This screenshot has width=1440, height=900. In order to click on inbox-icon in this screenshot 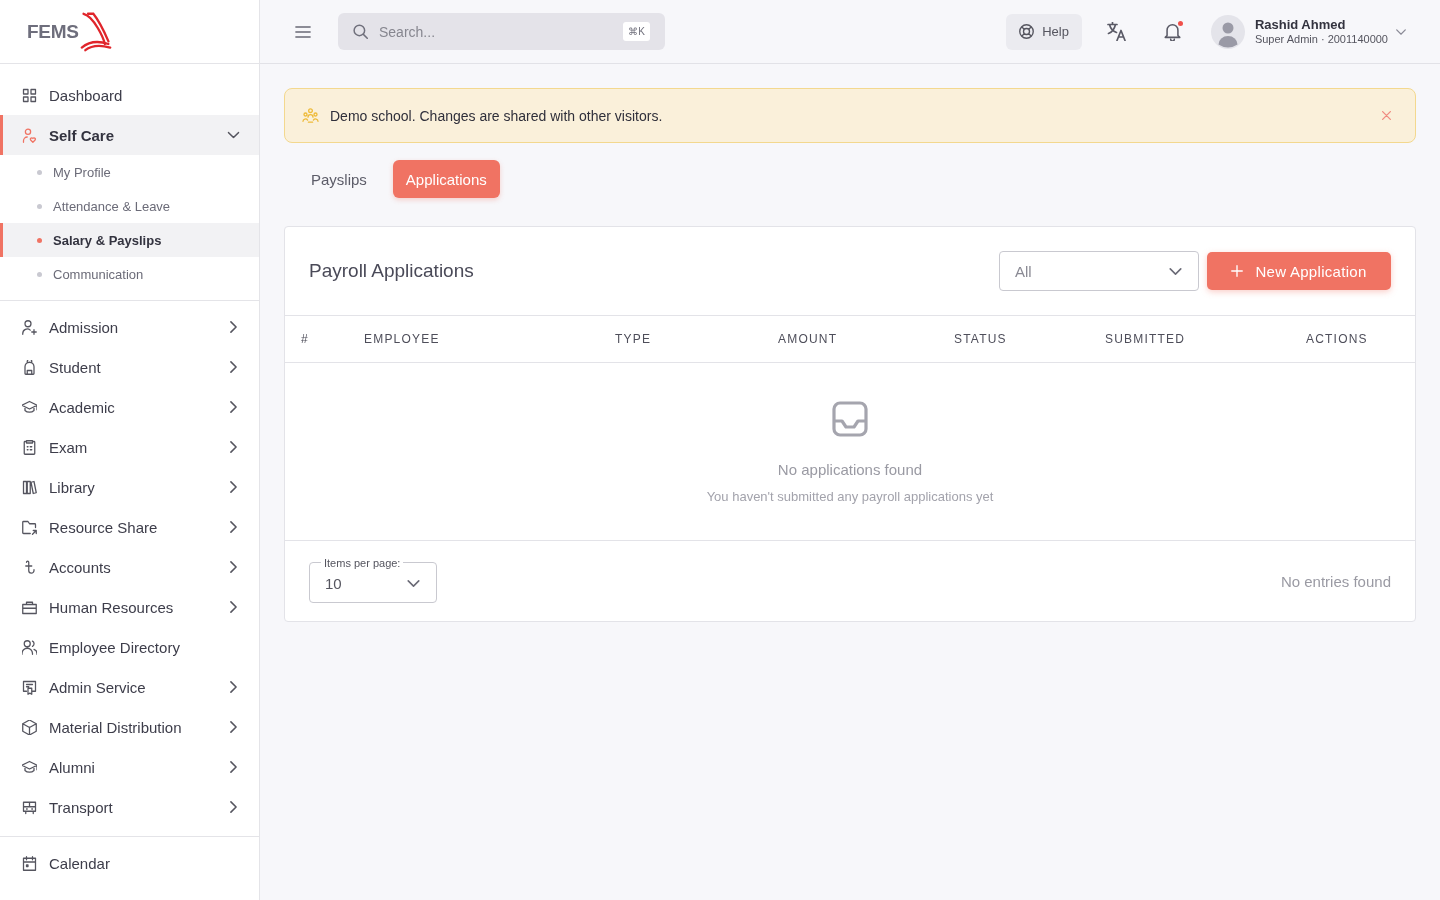, I will do `click(850, 419)`.